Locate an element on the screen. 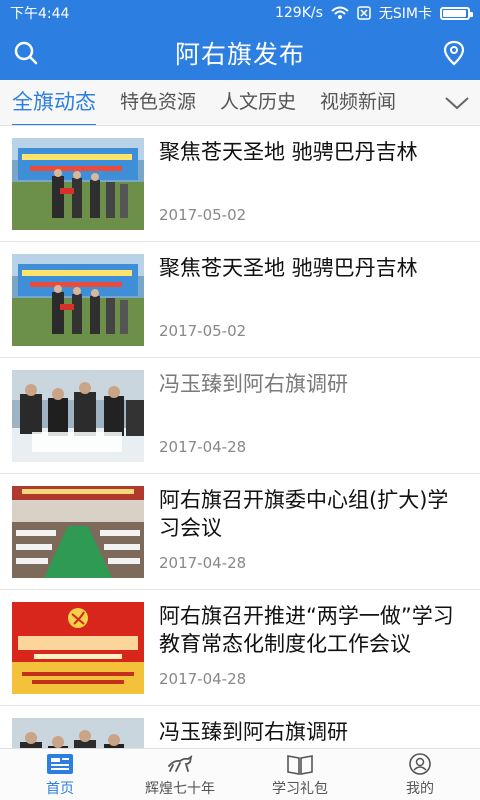  bottom-navigation: 首页 辉煌七十年 学习礼包 我的 is located at coordinates (240, 774).